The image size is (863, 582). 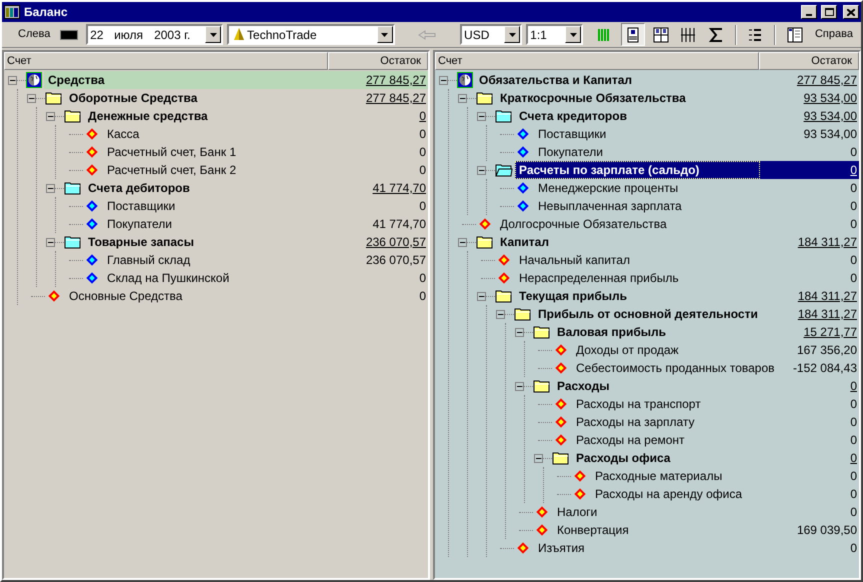 I want to click on account-name: Текущая прибыль, so click(x=573, y=296).